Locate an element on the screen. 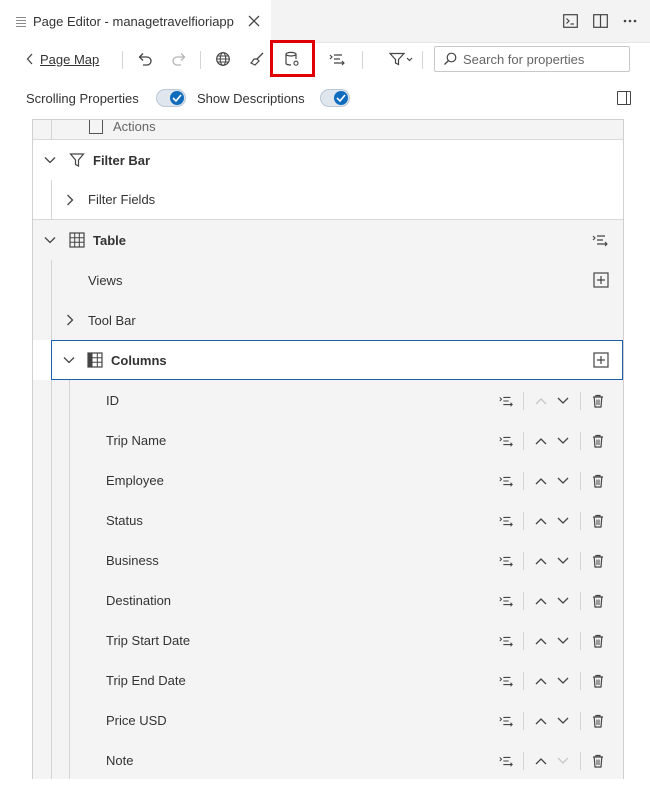 This screenshot has width=650, height=790. tree-item-column: Price USD is located at coordinates (328, 720).